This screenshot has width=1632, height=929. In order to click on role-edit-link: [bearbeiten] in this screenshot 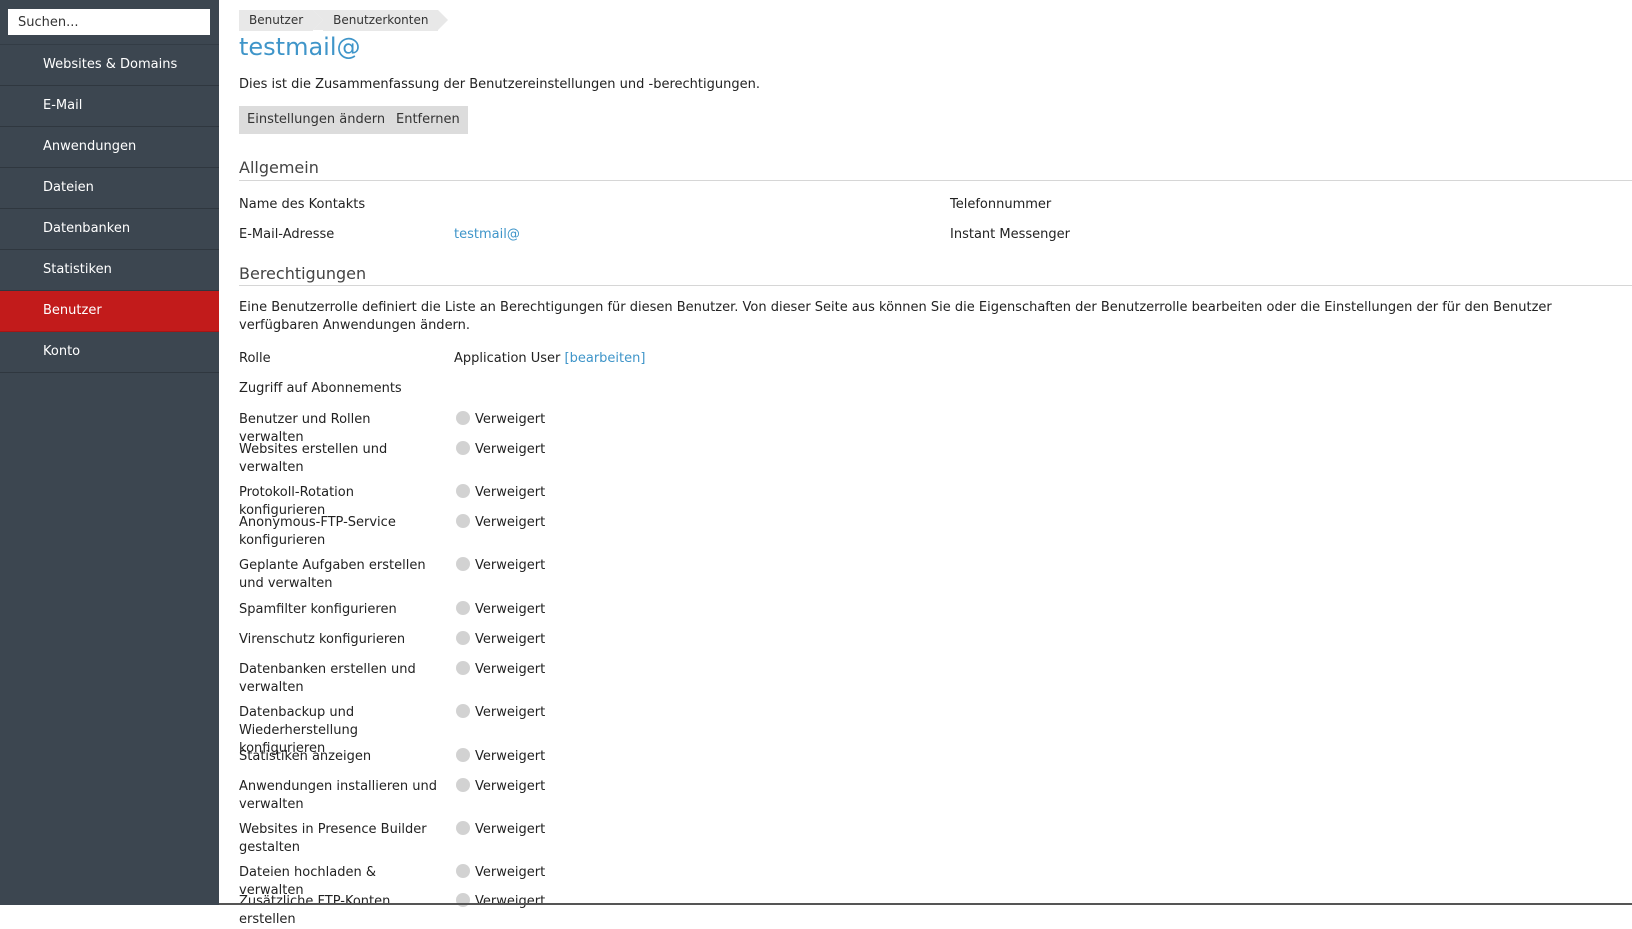, I will do `click(605, 358)`.